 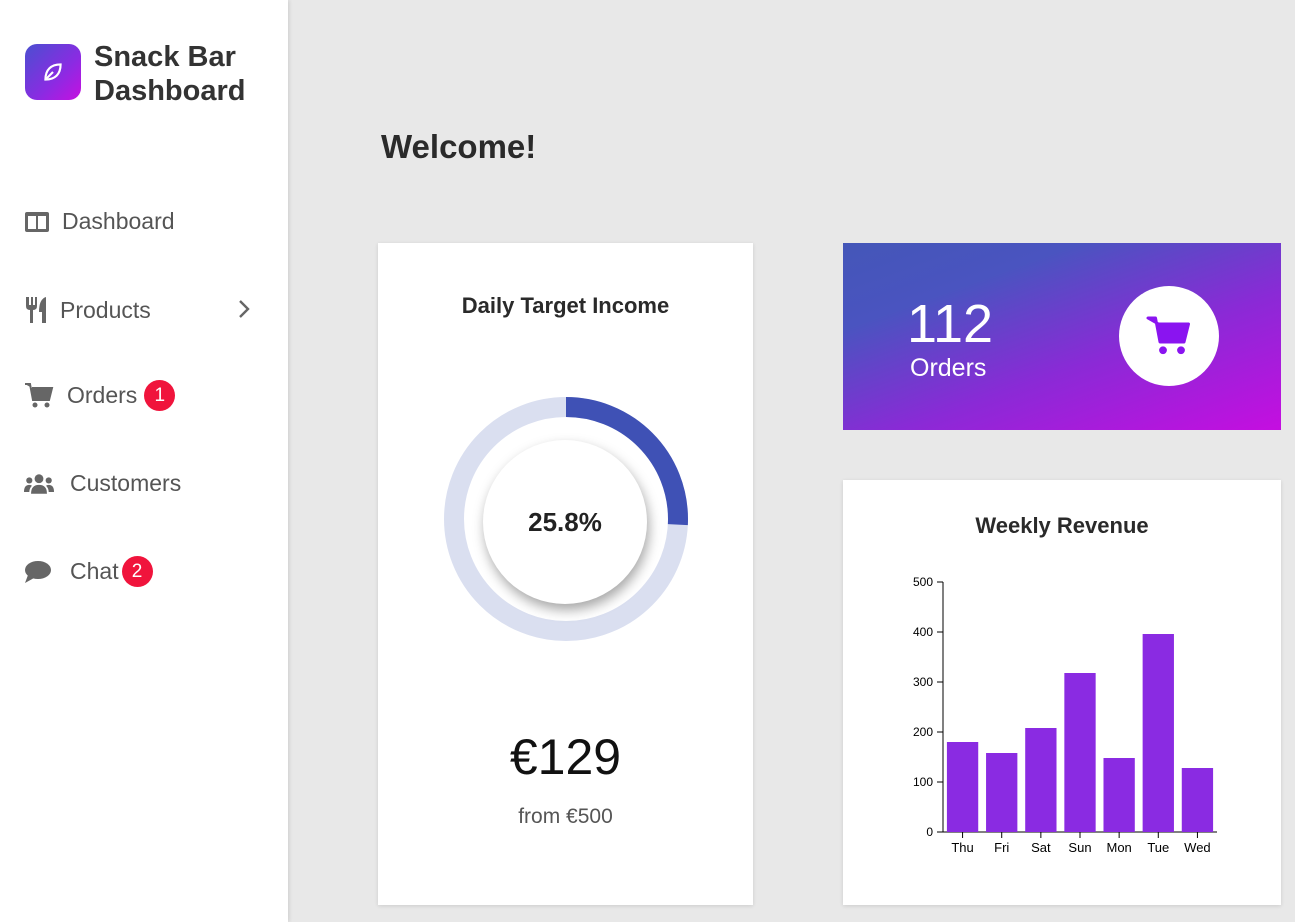 I want to click on bar-wed, so click(x=1197, y=800).